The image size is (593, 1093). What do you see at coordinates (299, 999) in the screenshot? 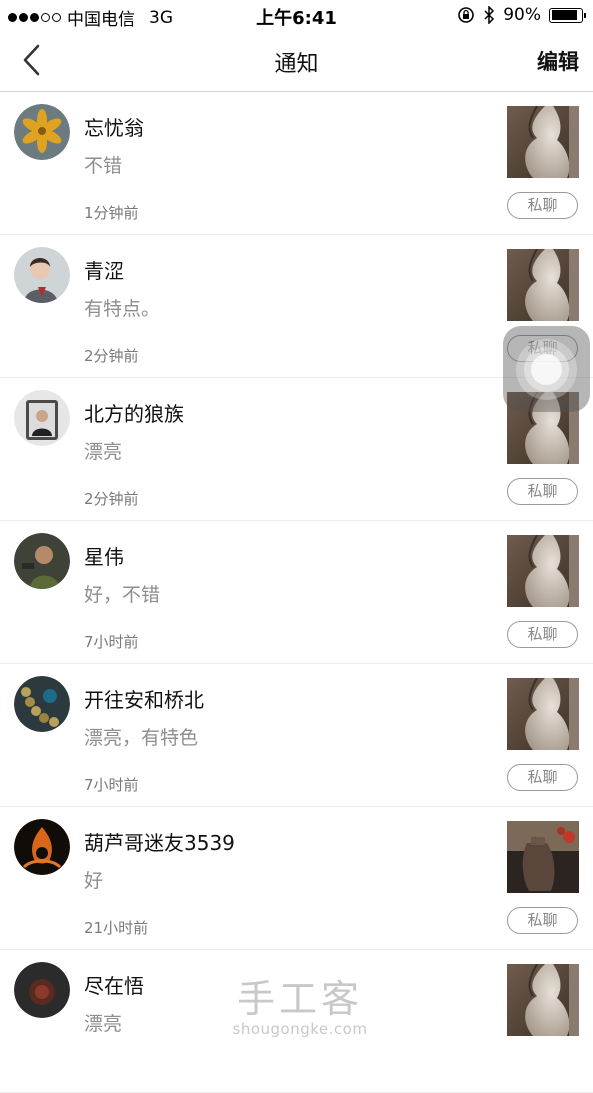
I see `watermark-logo: 手工客` at bounding box center [299, 999].